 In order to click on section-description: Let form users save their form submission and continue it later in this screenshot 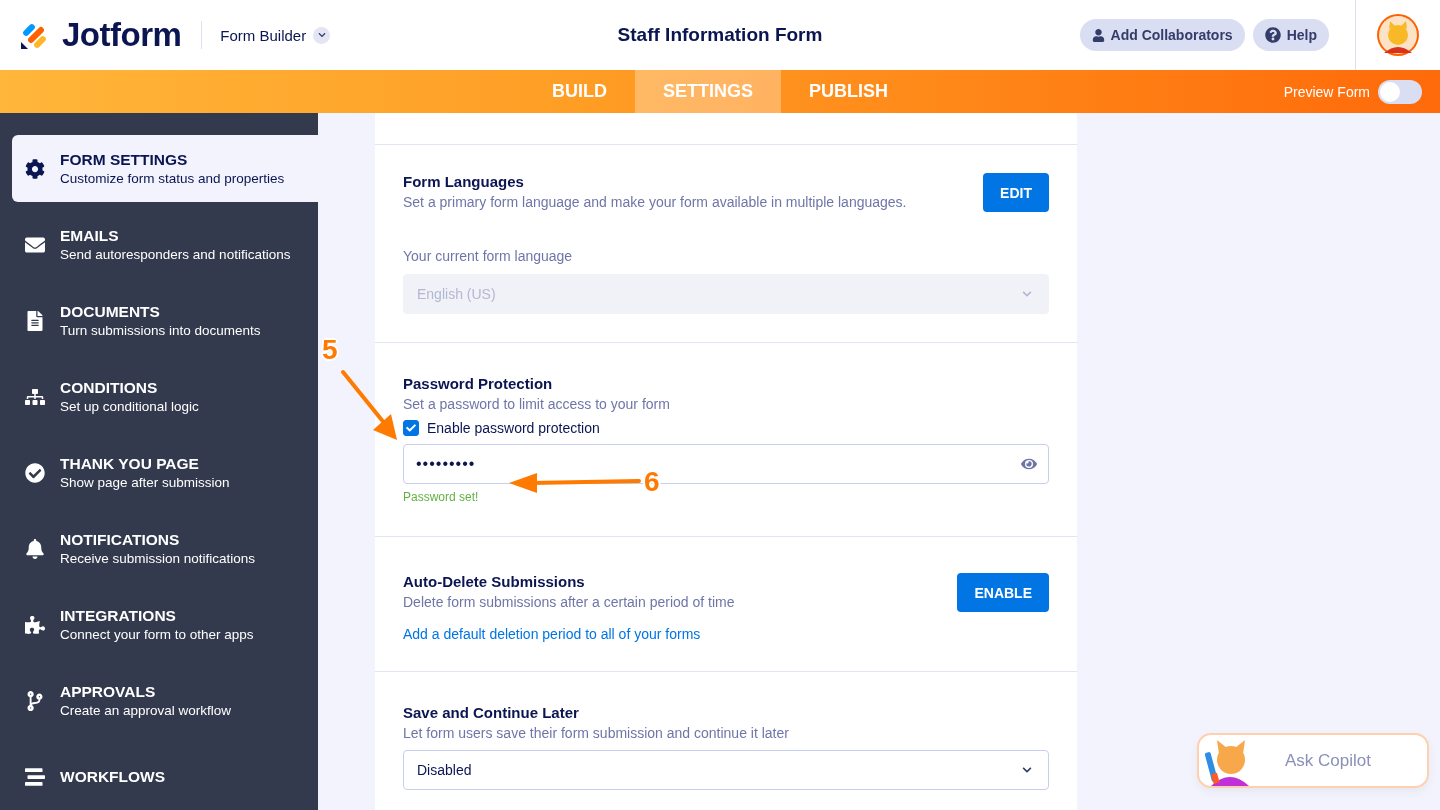, I will do `click(596, 733)`.